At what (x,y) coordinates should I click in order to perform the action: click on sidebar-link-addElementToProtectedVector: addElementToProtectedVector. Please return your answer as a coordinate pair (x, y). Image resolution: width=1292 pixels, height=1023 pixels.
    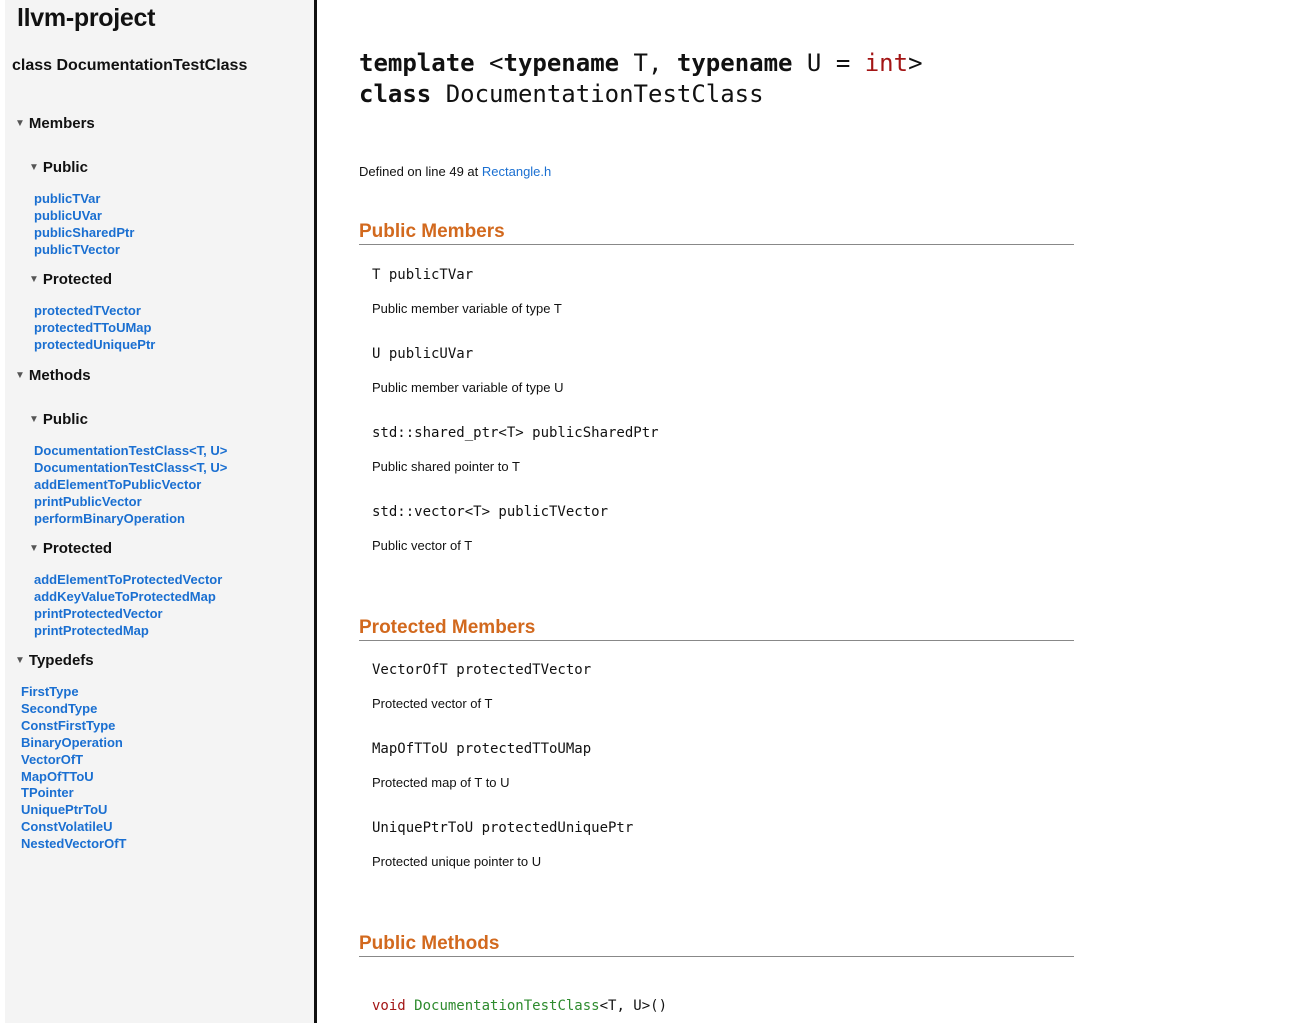
    Looking at the image, I should click on (128, 580).